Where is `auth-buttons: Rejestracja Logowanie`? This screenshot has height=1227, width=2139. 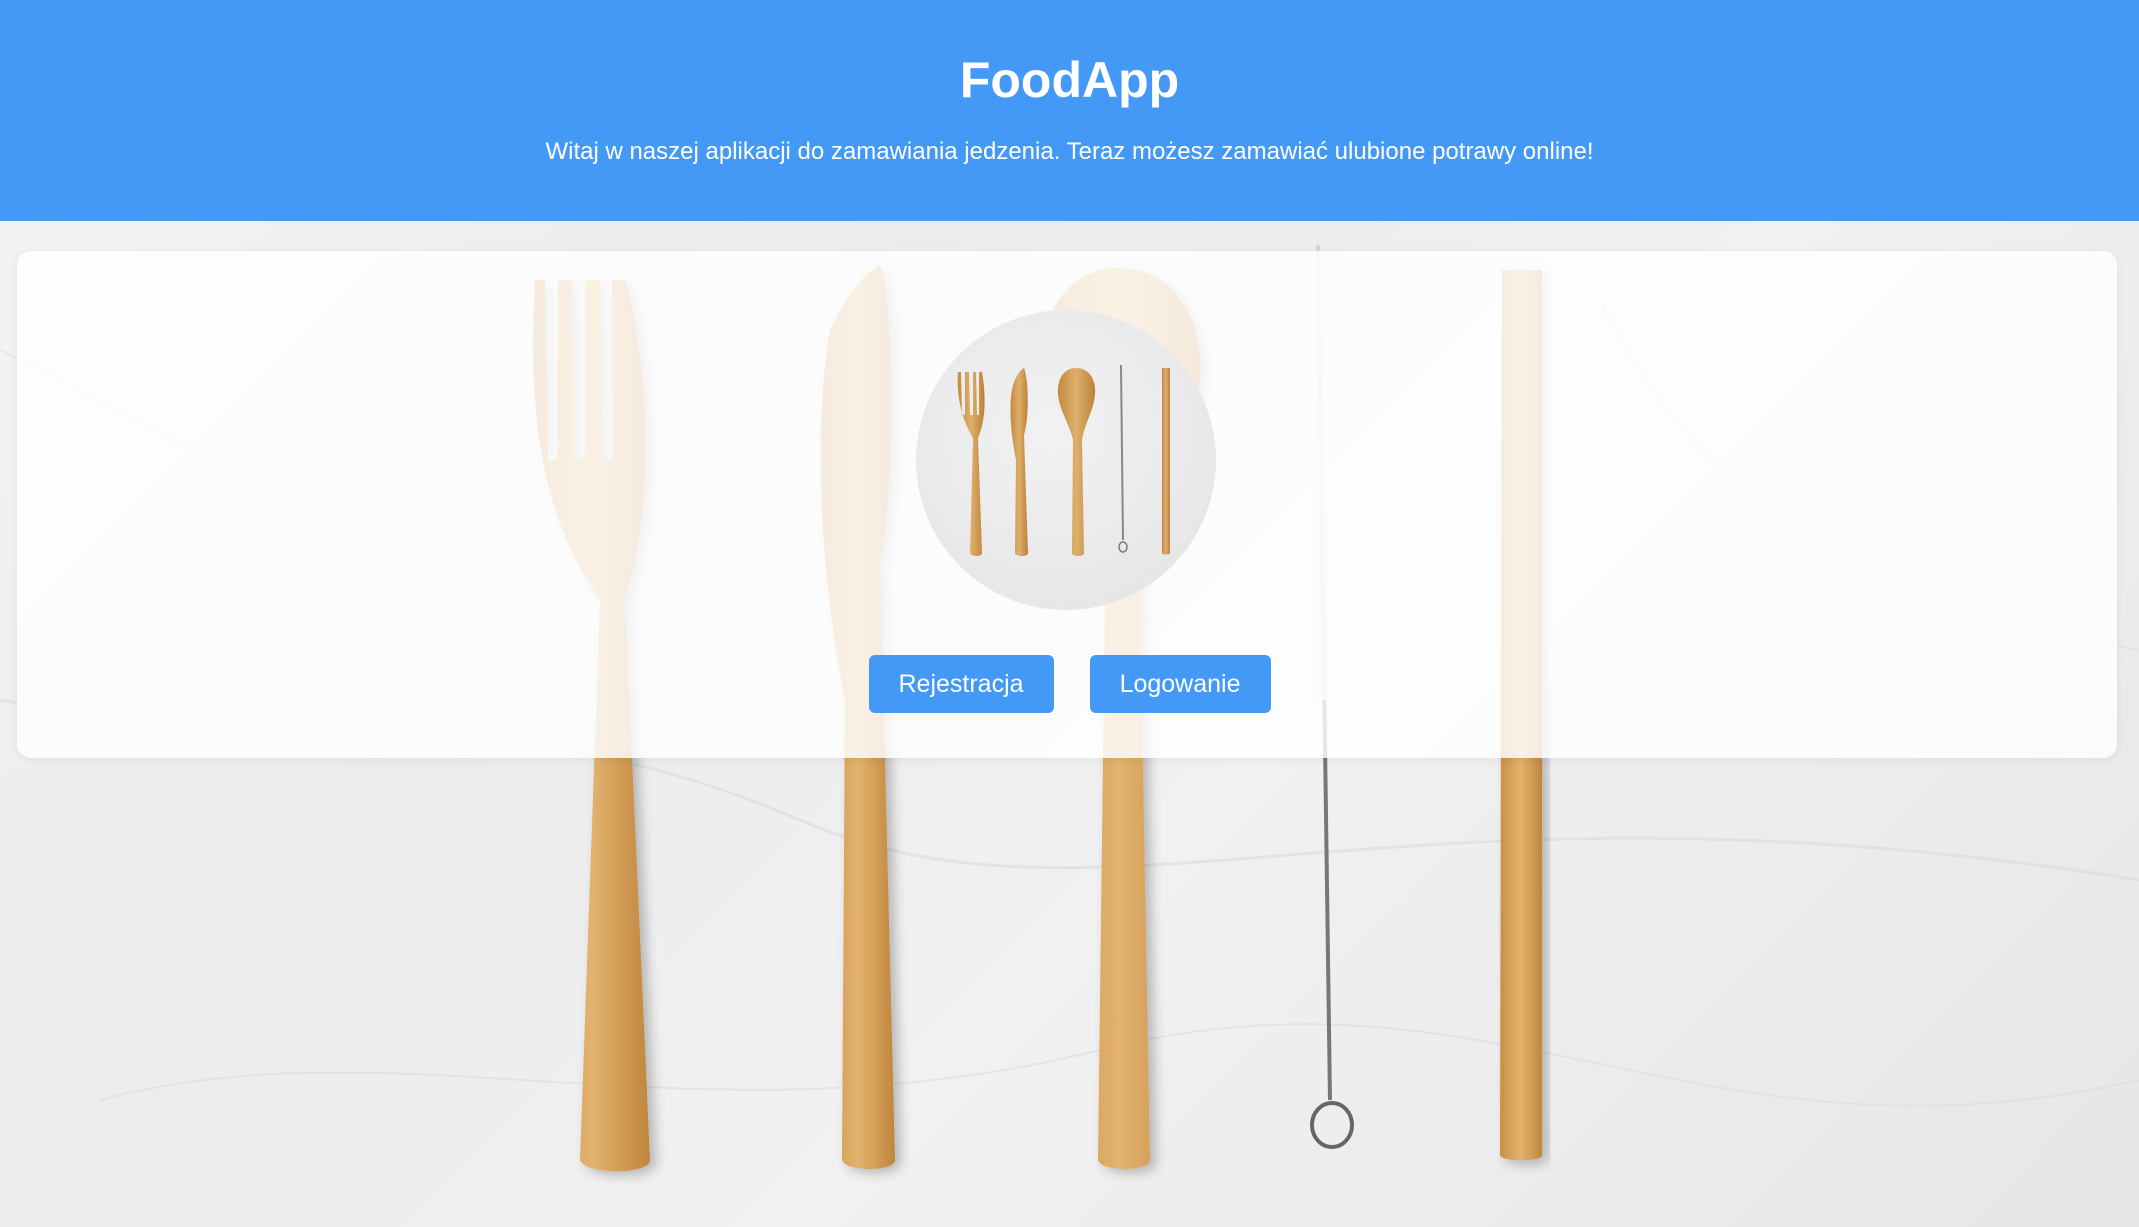 auth-buttons: Rejestracja Logowanie is located at coordinates (1069, 684).